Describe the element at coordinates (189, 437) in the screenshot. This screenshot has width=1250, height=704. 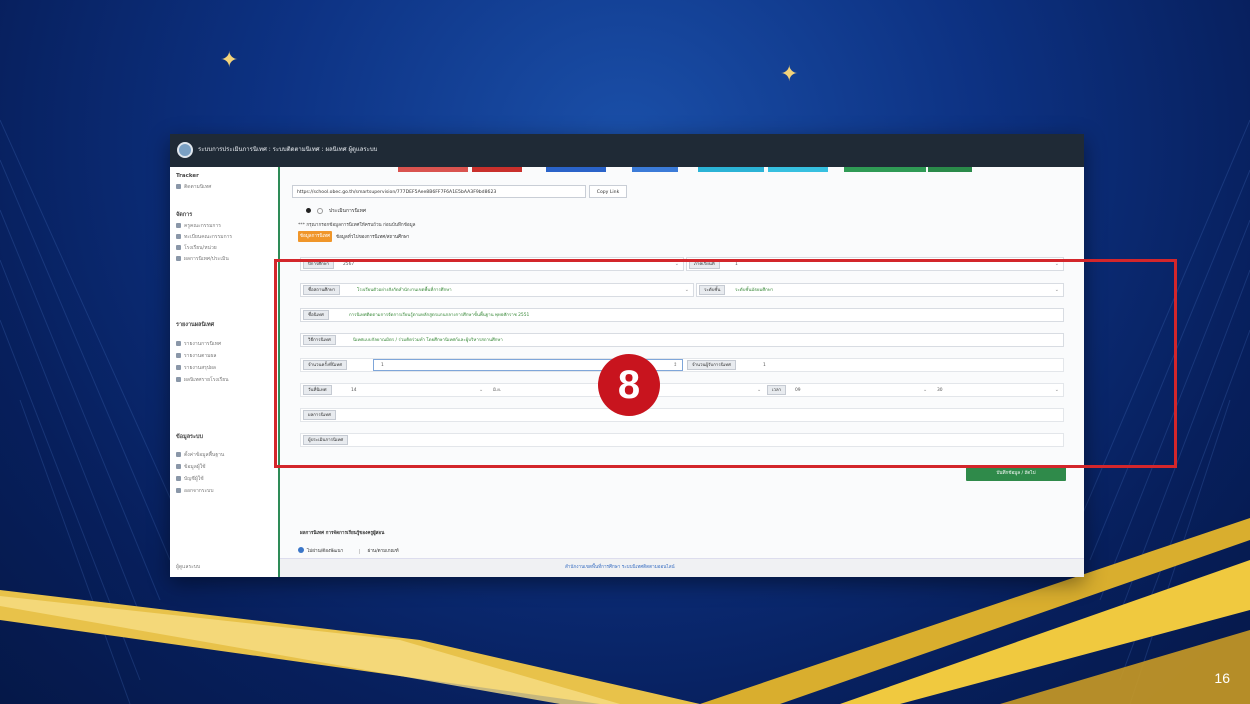
I see `sidebar-section-title: ข้อมูลระบบ` at that location.